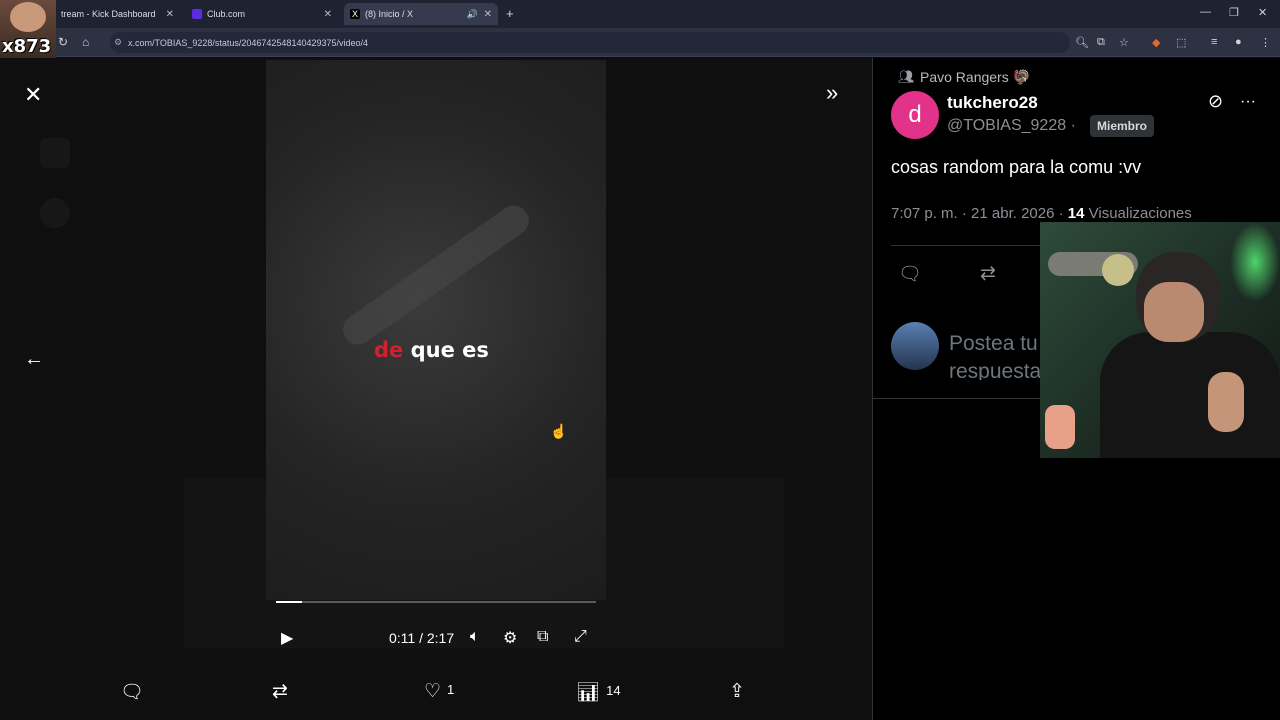 This screenshot has width=1280, height=720. What do you see at coordinates (1016, 167) in the screenshot?
I see `post-text: cosas random para la comu :vv` at bounding box center [1016, 167].